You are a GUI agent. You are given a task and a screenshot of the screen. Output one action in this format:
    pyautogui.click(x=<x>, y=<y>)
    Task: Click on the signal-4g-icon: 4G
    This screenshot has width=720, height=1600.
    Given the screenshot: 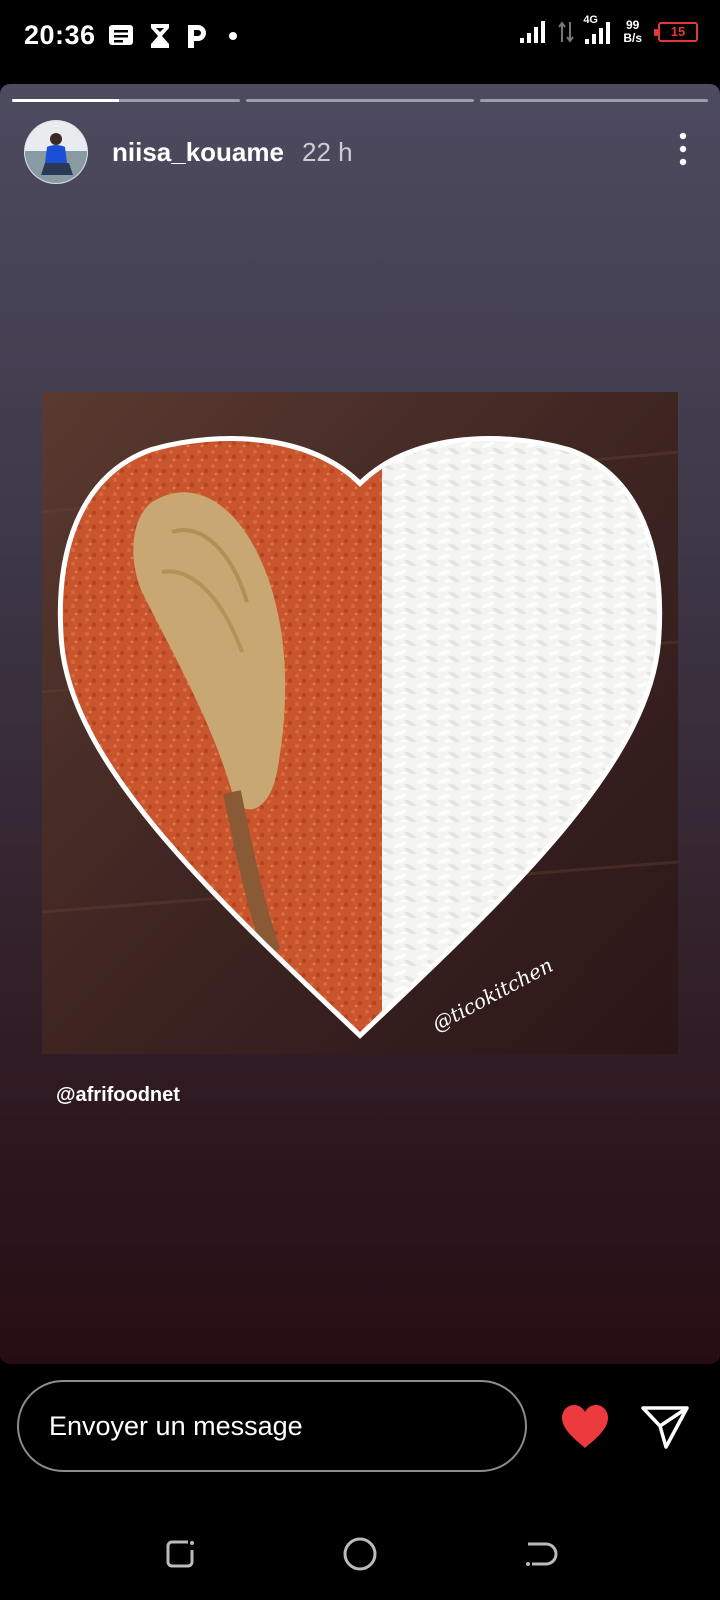 What is the action you would take?
    pyautogui.click(x=599, y=30)
    